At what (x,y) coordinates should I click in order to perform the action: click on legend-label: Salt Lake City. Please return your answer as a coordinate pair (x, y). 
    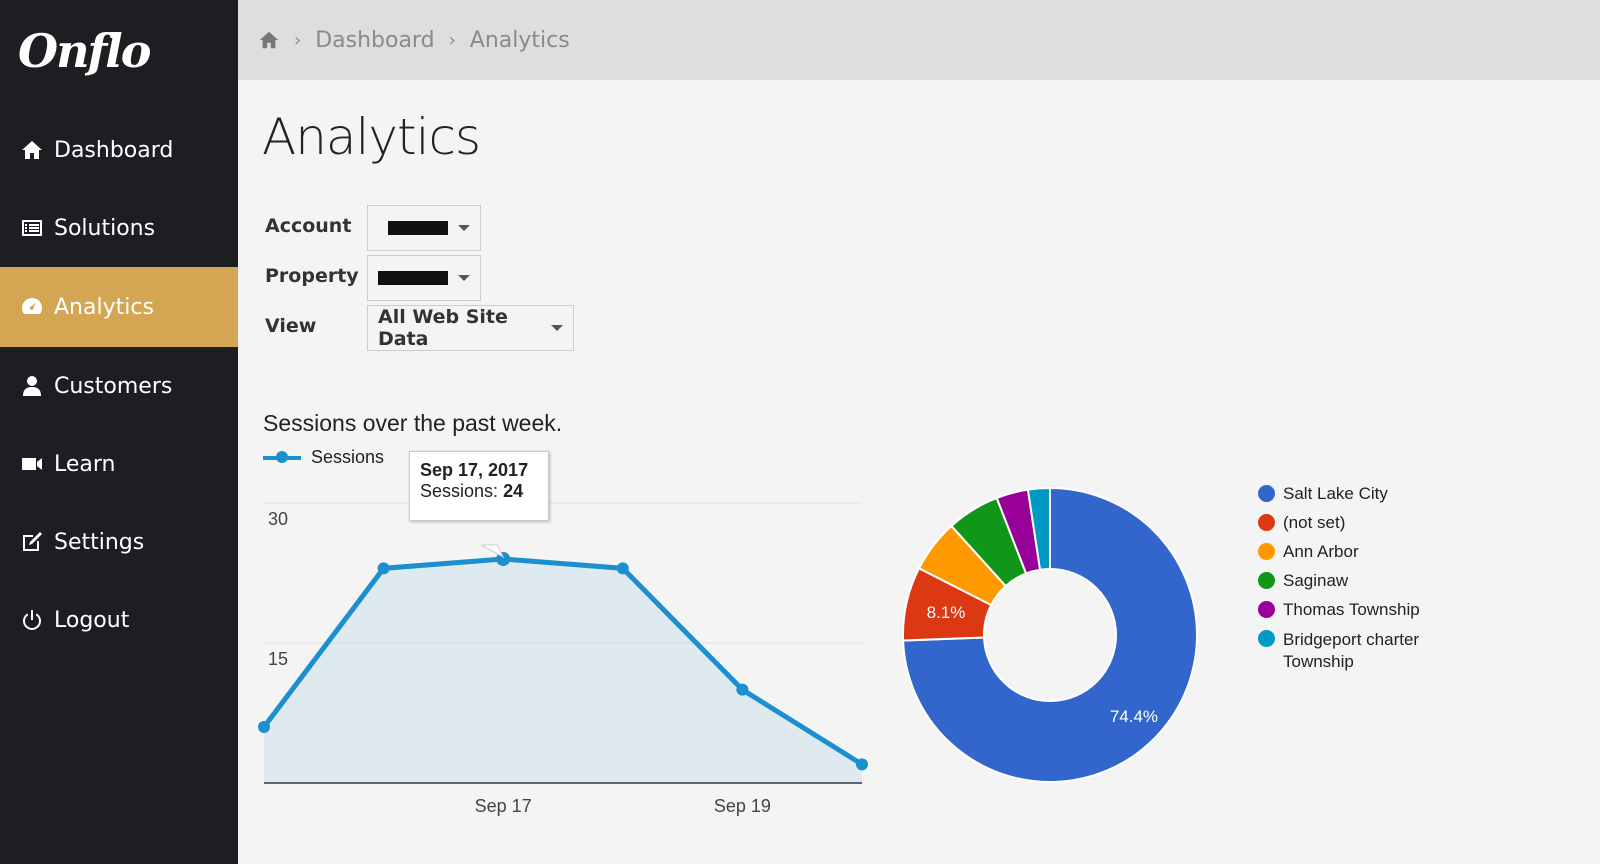
    Looking at the image, I should click on (1335, 493).